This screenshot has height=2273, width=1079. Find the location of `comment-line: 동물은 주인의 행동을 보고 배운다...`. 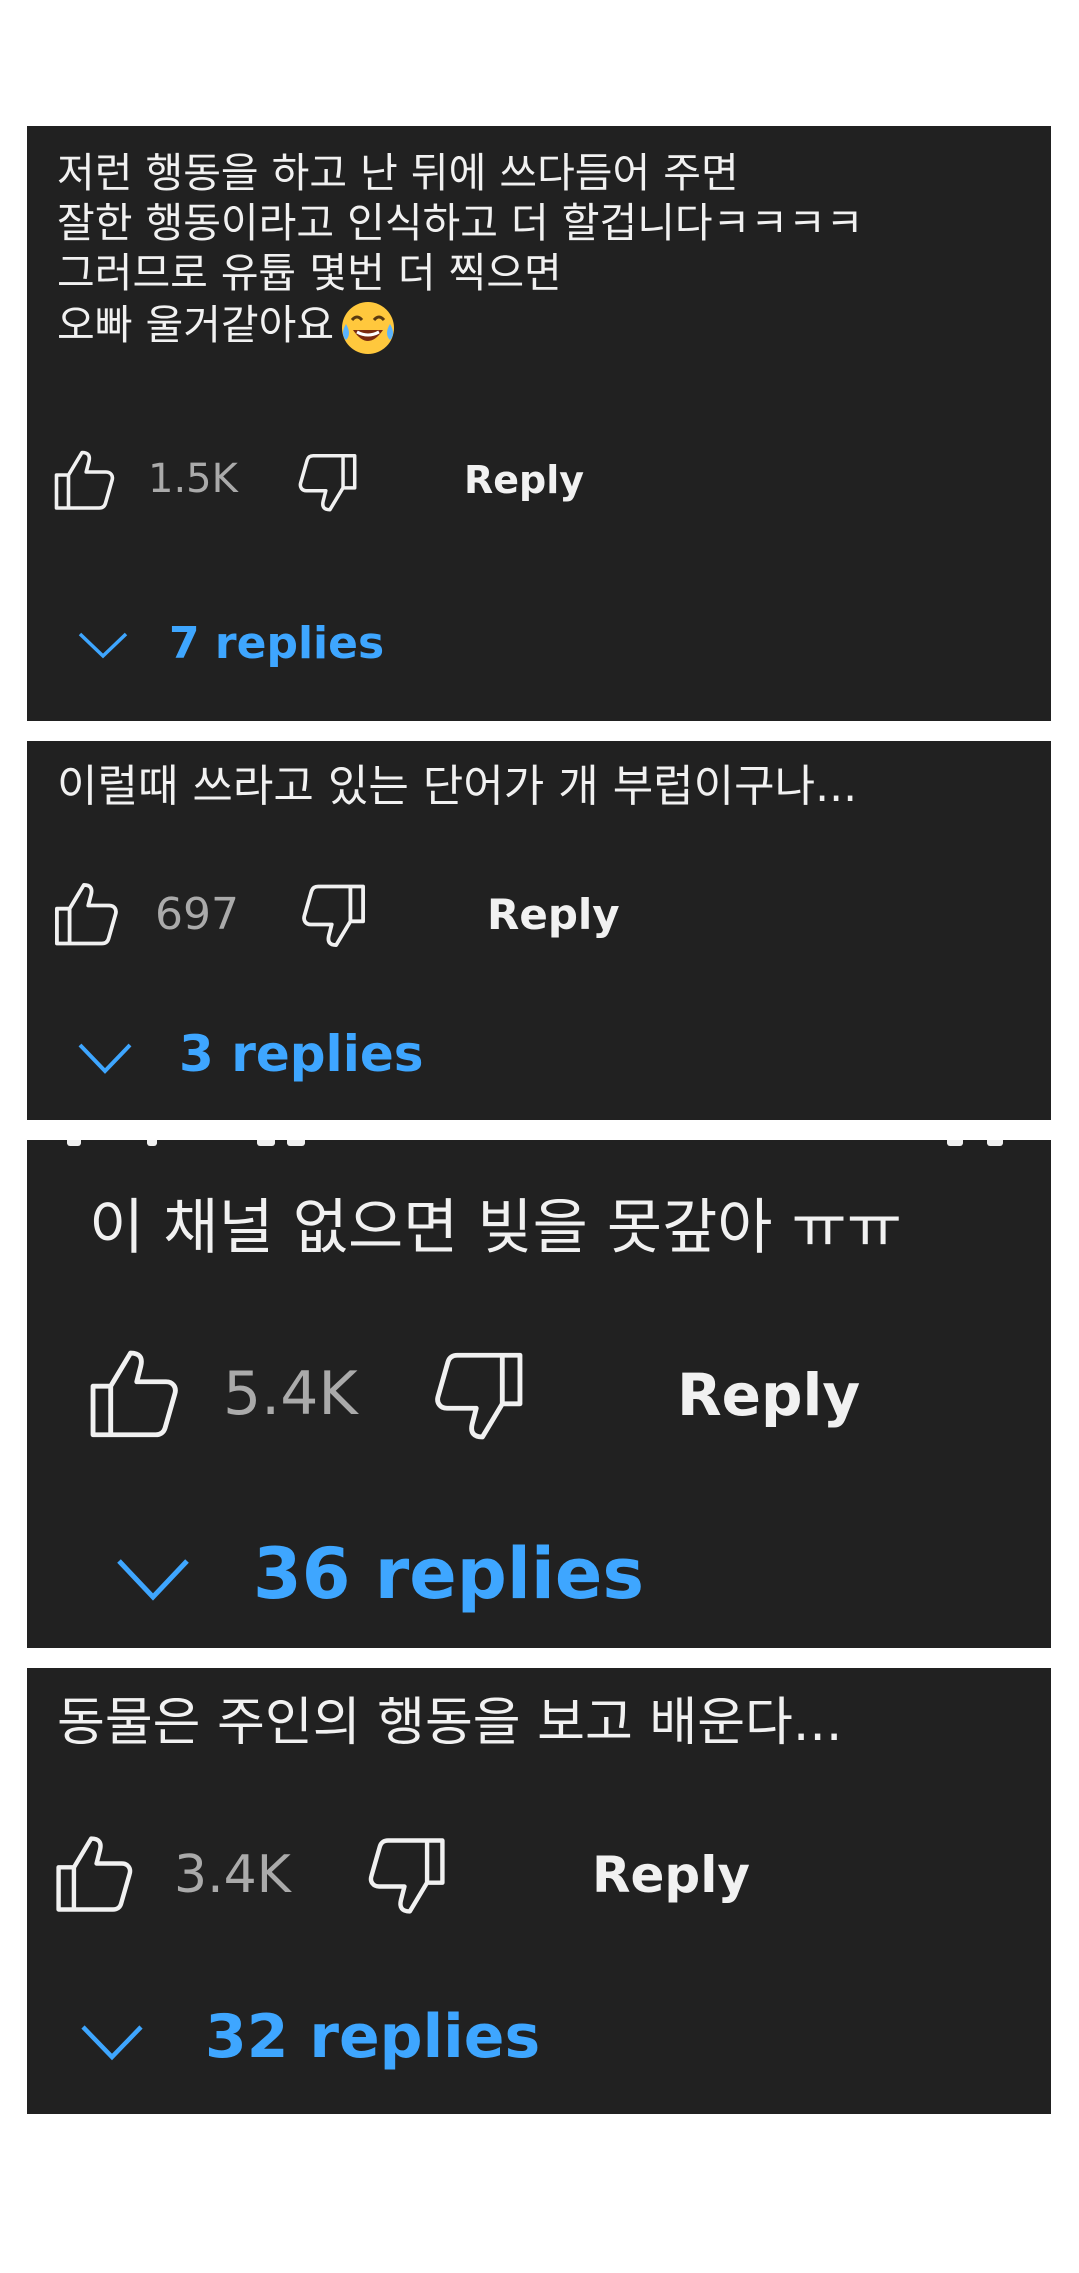

comment-line: 동물은 주인의 행동을 보고 배운다... is located at coordinates (450, 1723).